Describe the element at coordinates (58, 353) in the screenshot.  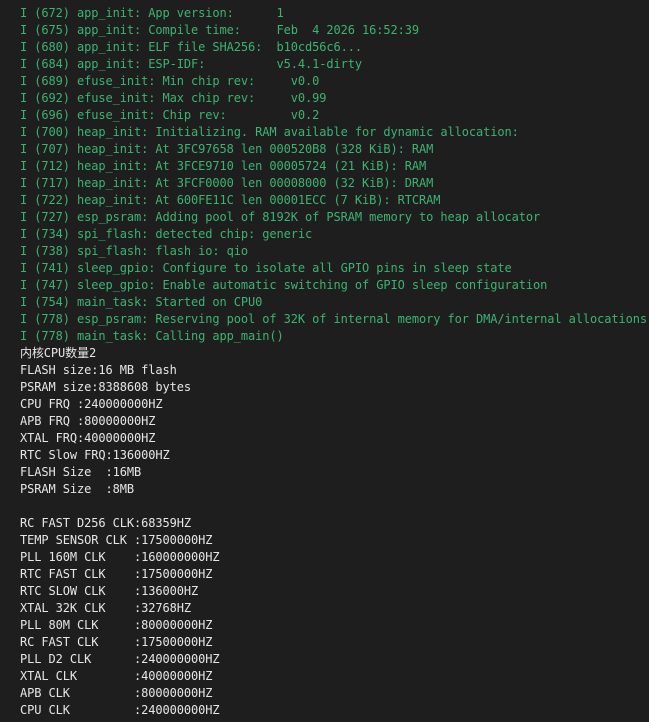
I see `output-line: 内核CPU数量2` at that location.